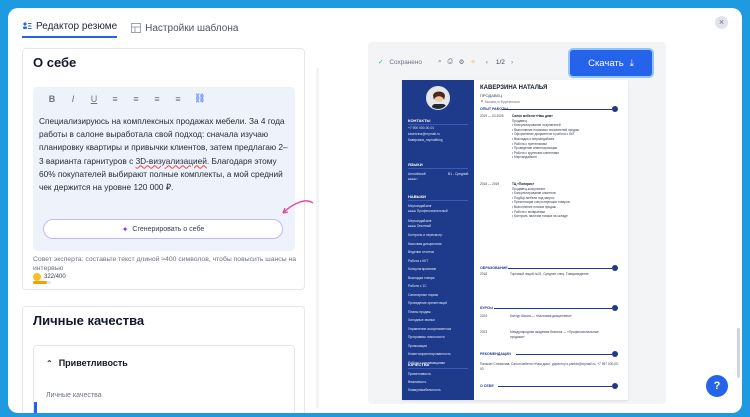 This screenshot has height=417, width=750. Describe the element at coordinates (428, 303) in the screenshot. I see `skill-item: Проведение презентаций` at that location.